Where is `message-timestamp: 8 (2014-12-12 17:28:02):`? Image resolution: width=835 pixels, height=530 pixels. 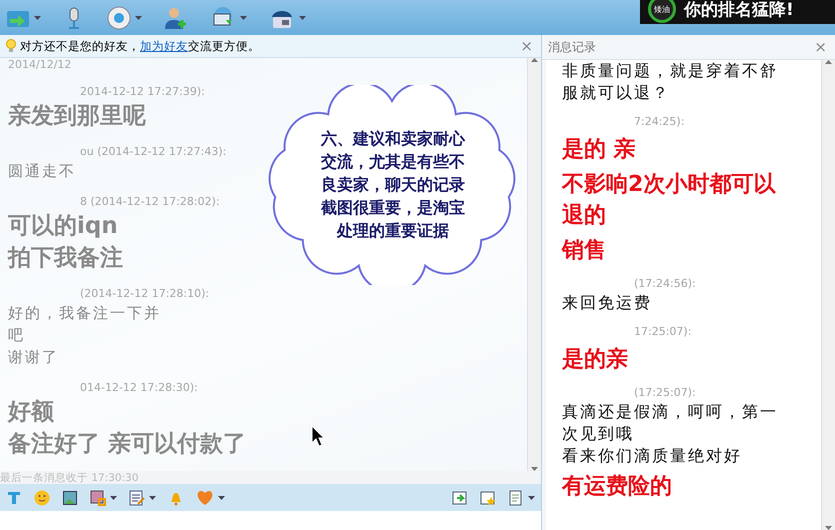
message-timestamp: 8 (2014-12-12 17:28:02): is located at coordinates (150, 201).